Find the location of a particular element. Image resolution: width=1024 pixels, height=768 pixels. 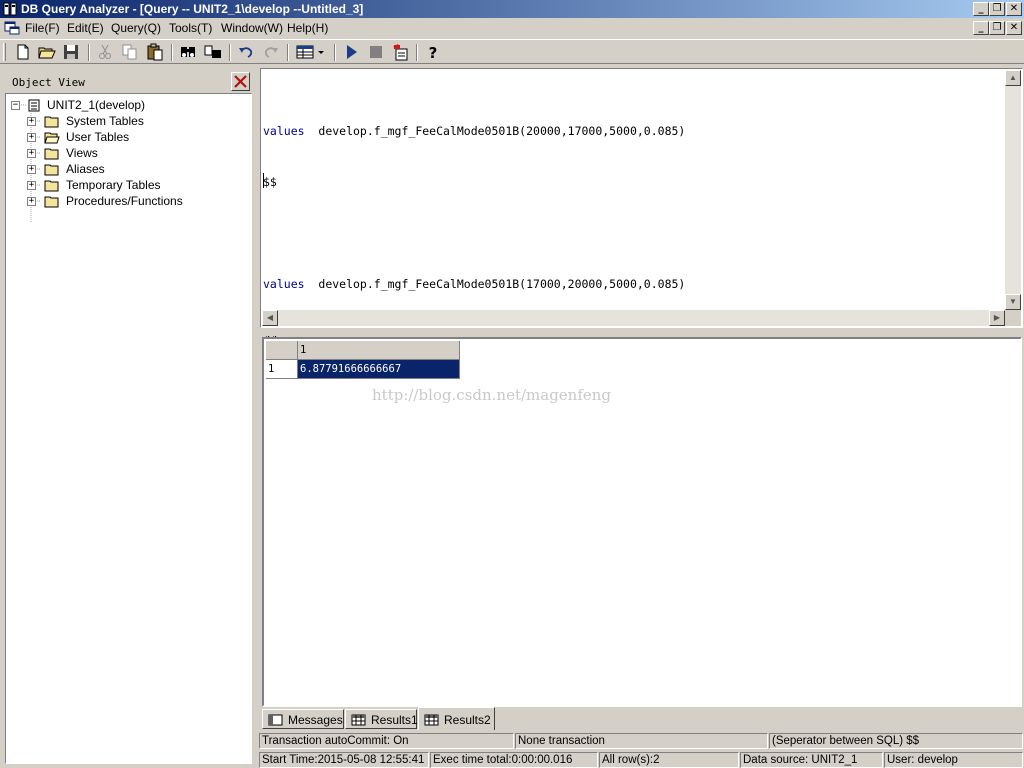

tree-item-temporary-tables: + Temporary Tables is located at coordinates (128, 185).